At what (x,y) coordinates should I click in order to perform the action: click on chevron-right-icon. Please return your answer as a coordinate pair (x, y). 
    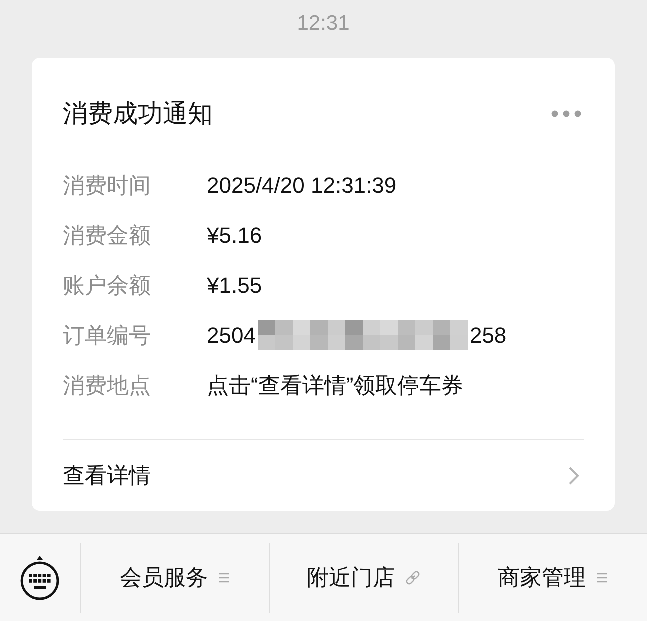
    Looking at the image, I should click on (574, 476).